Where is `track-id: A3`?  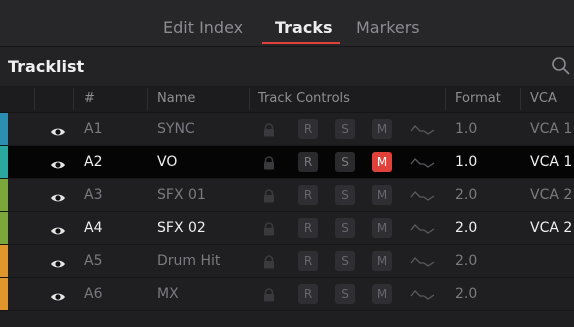 track-id: A3 is located at coordinates (93, 195).